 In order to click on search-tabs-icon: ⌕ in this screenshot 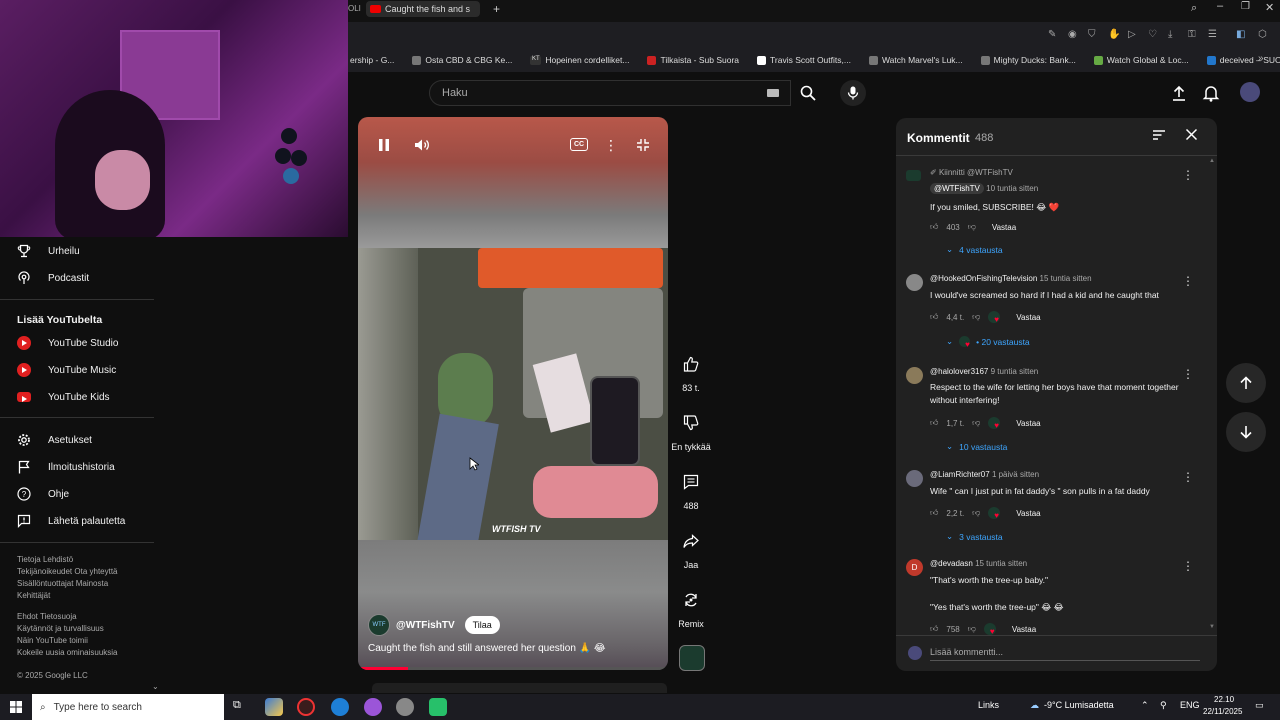, I will do `click(1194, 8)`.